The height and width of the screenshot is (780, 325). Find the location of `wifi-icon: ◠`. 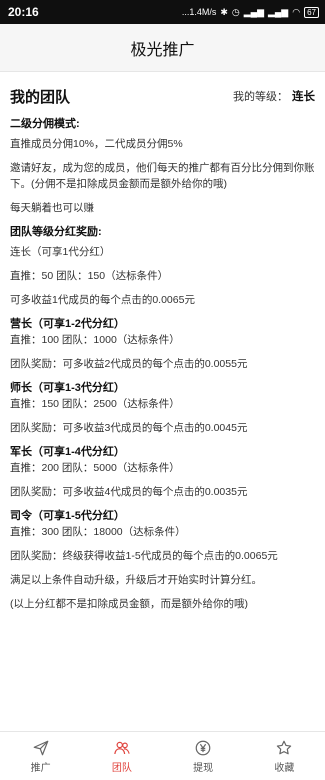

wifi-icon: ◠ is located at coordinates (296, 11).